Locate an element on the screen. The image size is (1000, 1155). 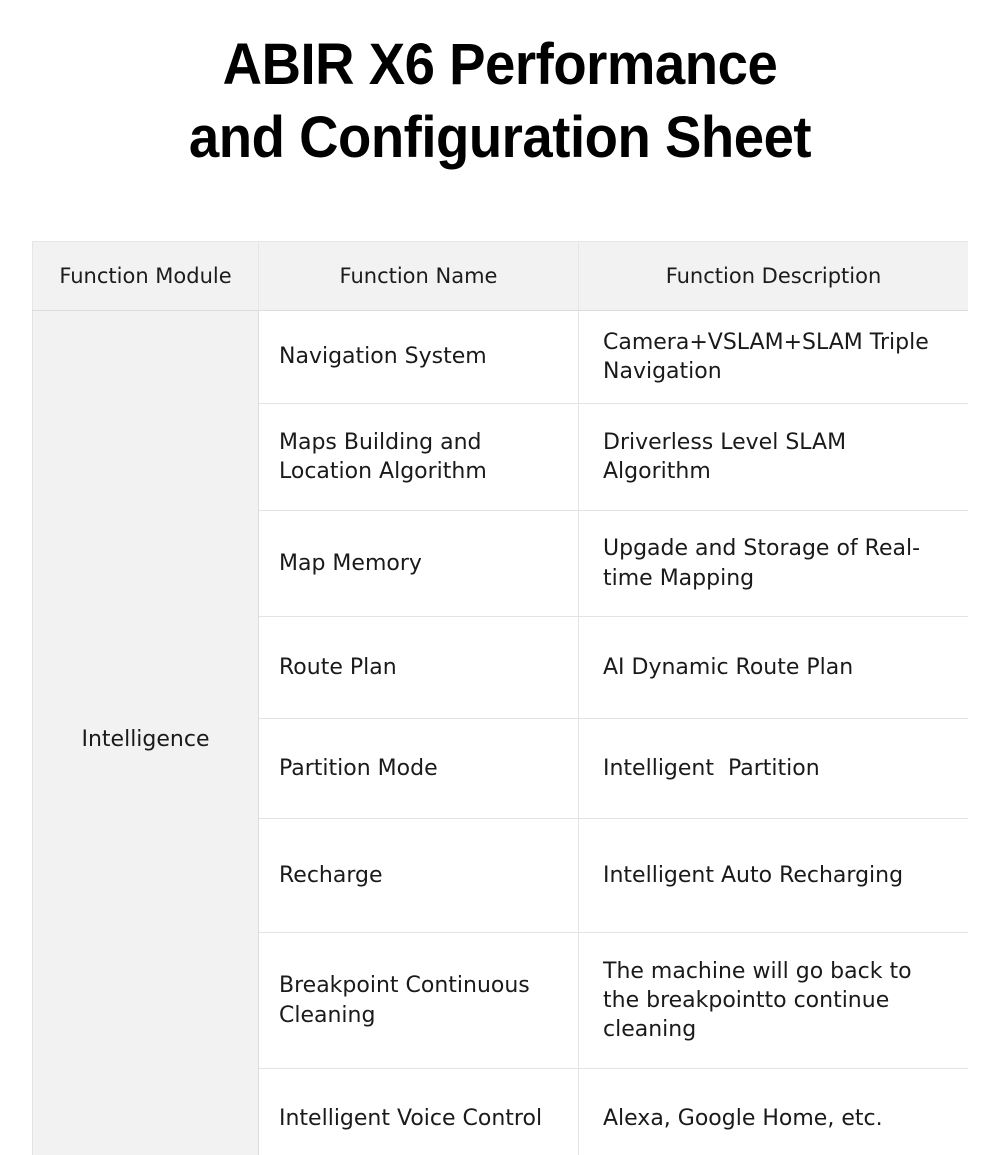
function-description-text: Intelligent Partition is located at coordinates (711, 768).